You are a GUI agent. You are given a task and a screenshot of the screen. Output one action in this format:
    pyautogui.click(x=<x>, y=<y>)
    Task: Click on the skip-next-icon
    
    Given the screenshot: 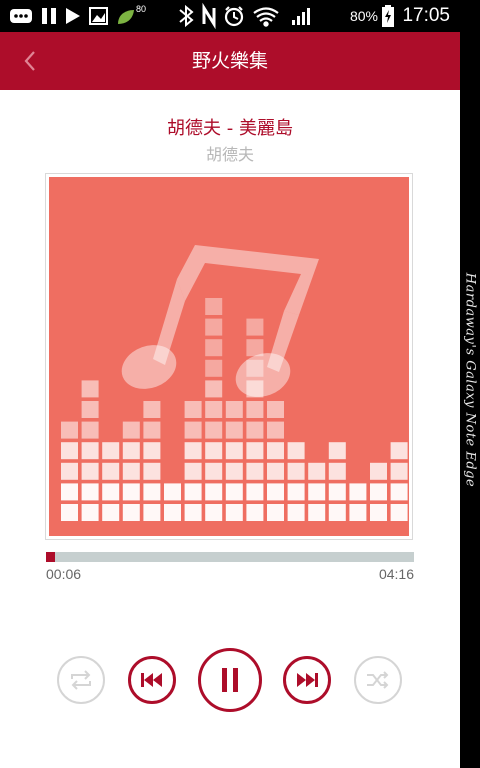 What is the action you would take?
    pyautogui.click(x=307, y=680)
    